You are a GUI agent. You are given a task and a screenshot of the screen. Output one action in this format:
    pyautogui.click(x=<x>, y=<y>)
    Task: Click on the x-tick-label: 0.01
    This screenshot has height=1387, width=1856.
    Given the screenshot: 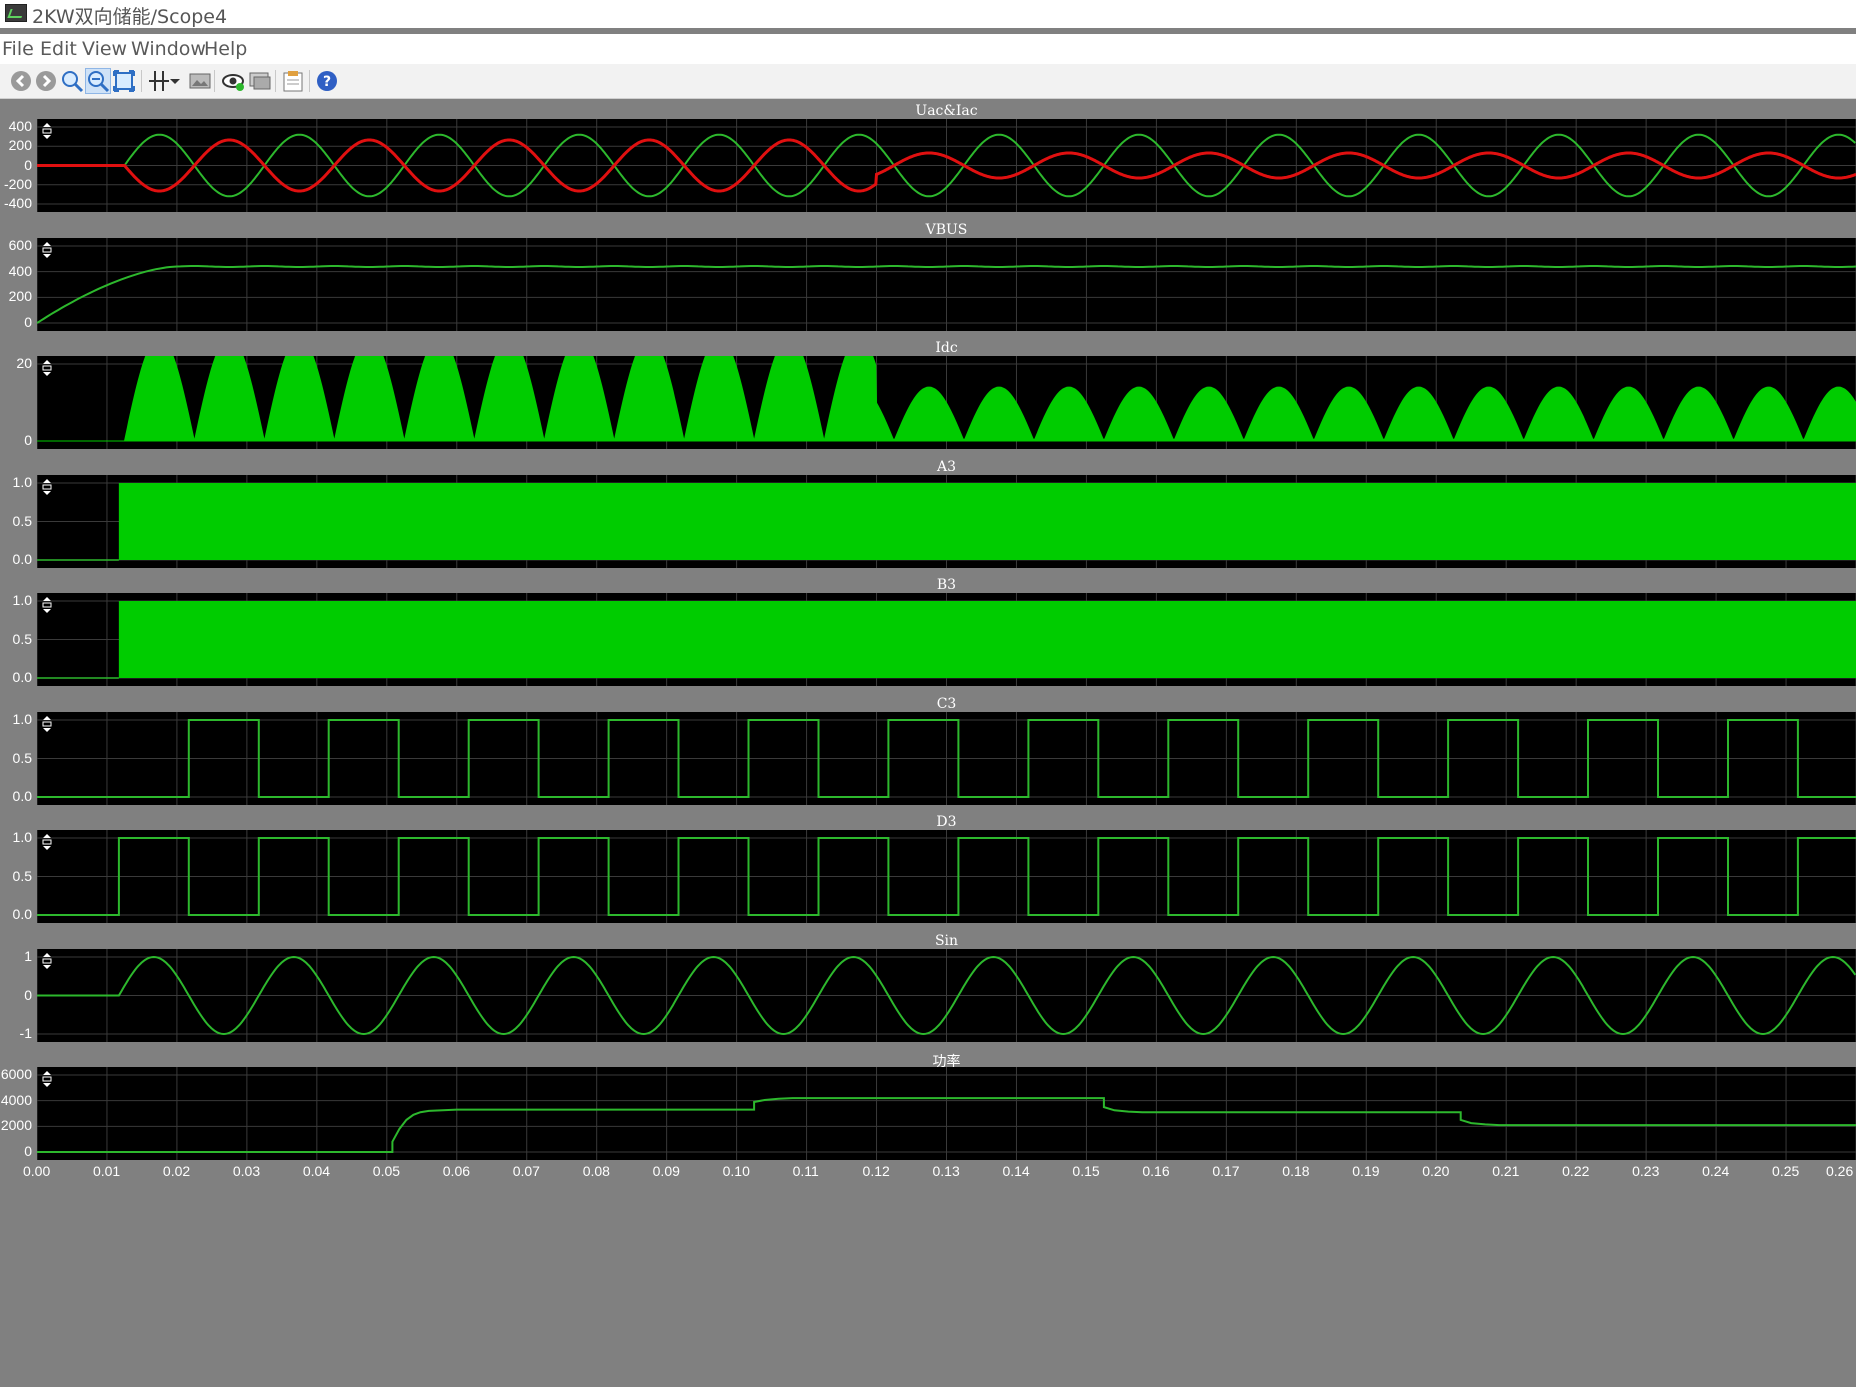 What is the action you would take?
    pyautogui.click(x=106, y=1171)
    